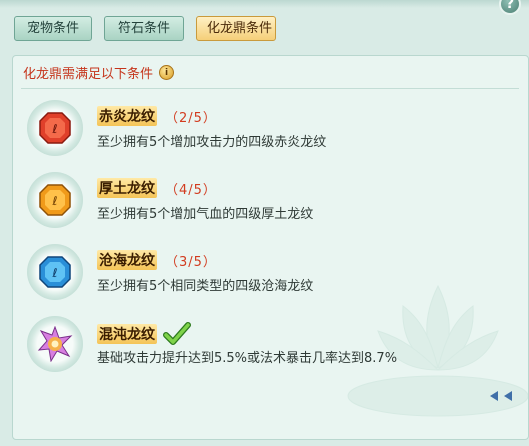  I want to click on tab-rune-conditions: 符石条件, so click(144, 28).